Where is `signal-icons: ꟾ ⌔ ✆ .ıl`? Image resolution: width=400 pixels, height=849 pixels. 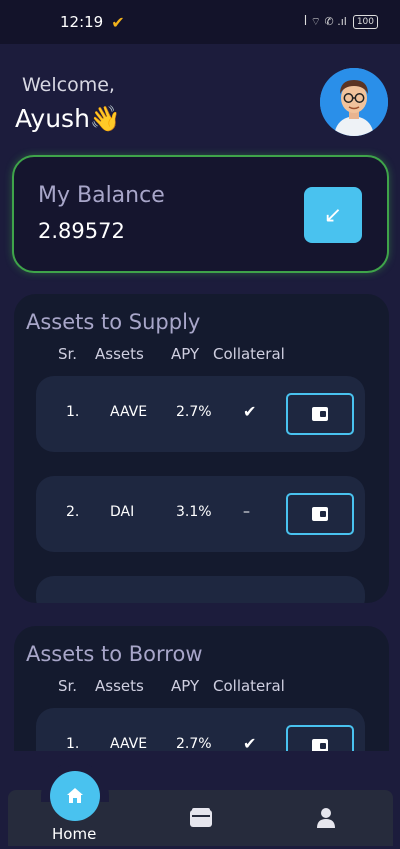 signal-icons: ꟾ ⌔ ✆ .ıl is located at coordinates (325, 21).